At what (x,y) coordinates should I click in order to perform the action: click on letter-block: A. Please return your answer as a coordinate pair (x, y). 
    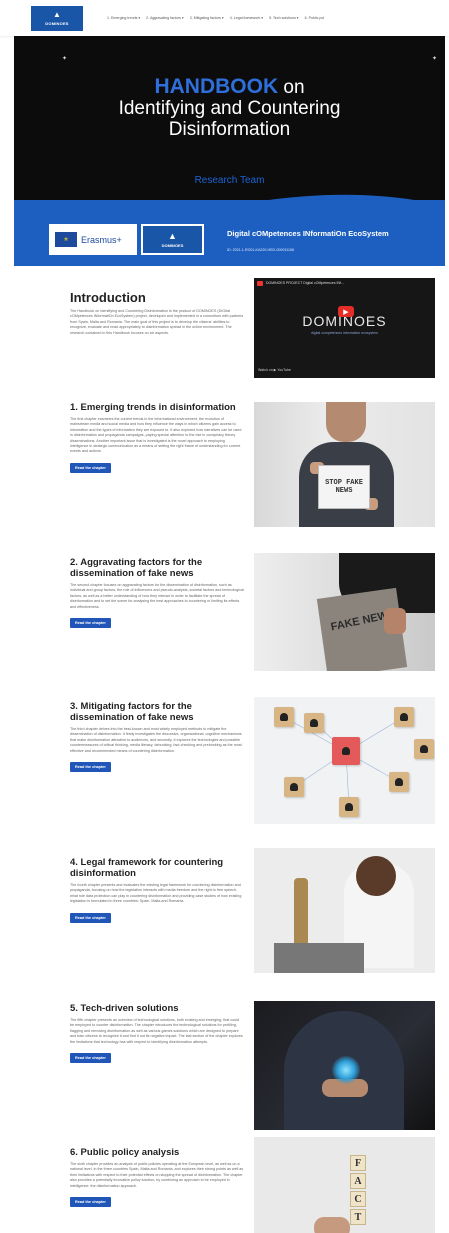
    Looking at the image, I should click on (358, 1181).